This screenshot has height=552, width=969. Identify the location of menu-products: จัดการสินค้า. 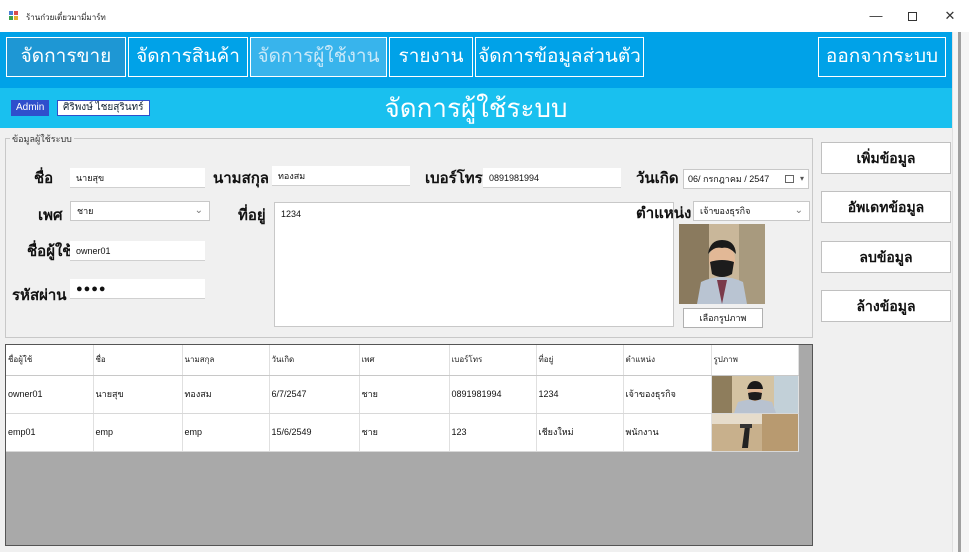
(188, 57).